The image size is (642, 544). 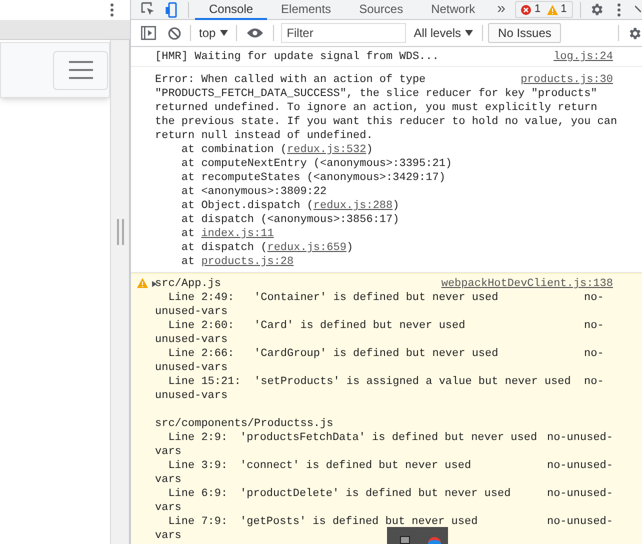 I want to click on line-number: Line 2:9:, so click(x=198, y=438).